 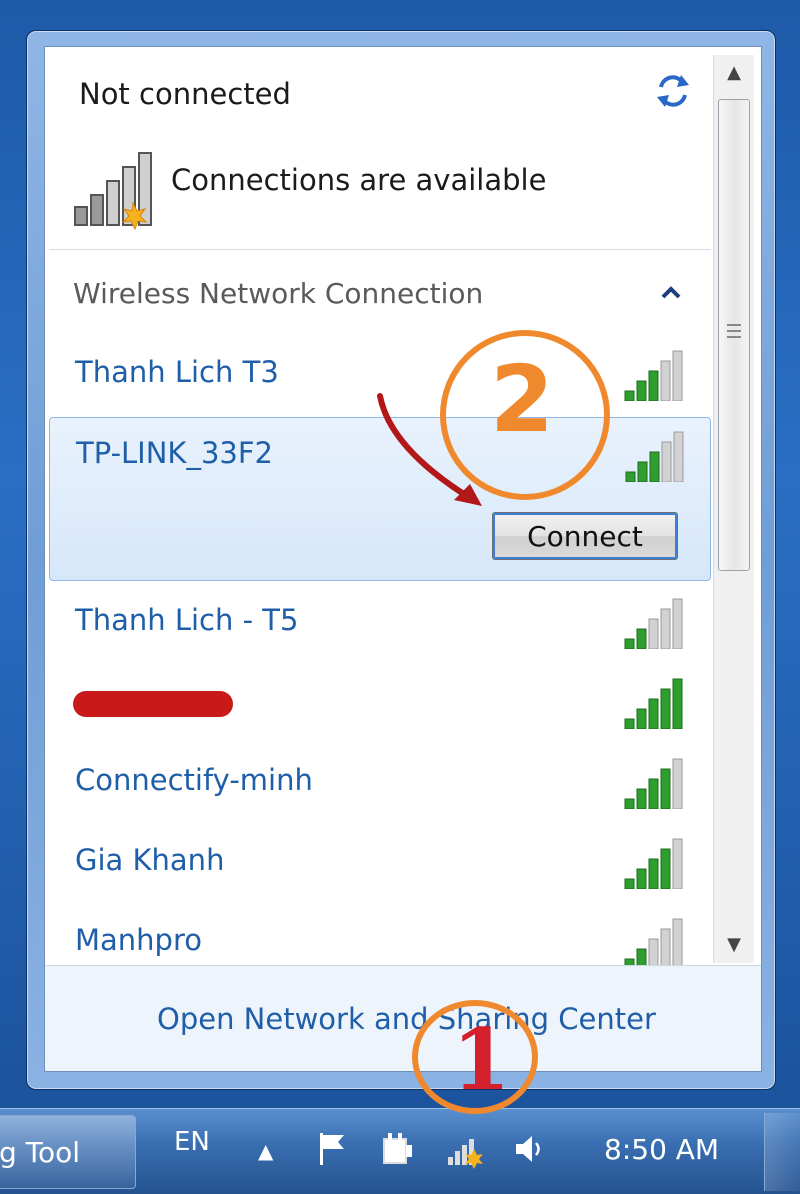 What do you see at coordinates (671, 293) in the screenshot?
I see `chevron-up-icon` at bounding box center [671, 293].